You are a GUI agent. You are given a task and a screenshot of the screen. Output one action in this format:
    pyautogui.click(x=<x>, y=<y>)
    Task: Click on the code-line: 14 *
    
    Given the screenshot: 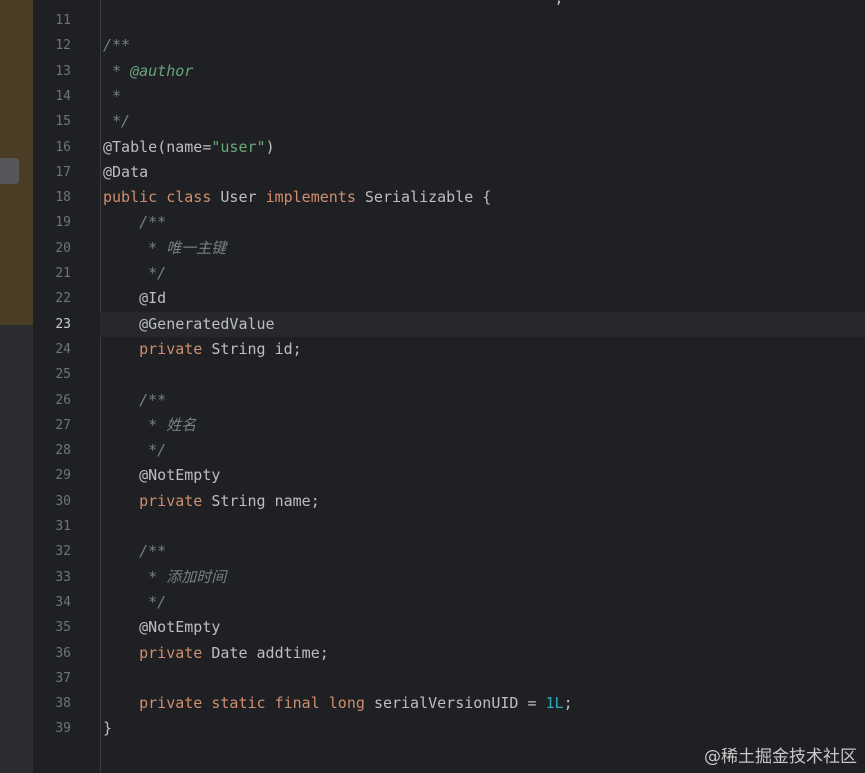 What is the action you would take?
    pyautogui.click(x=449, y=96)
    